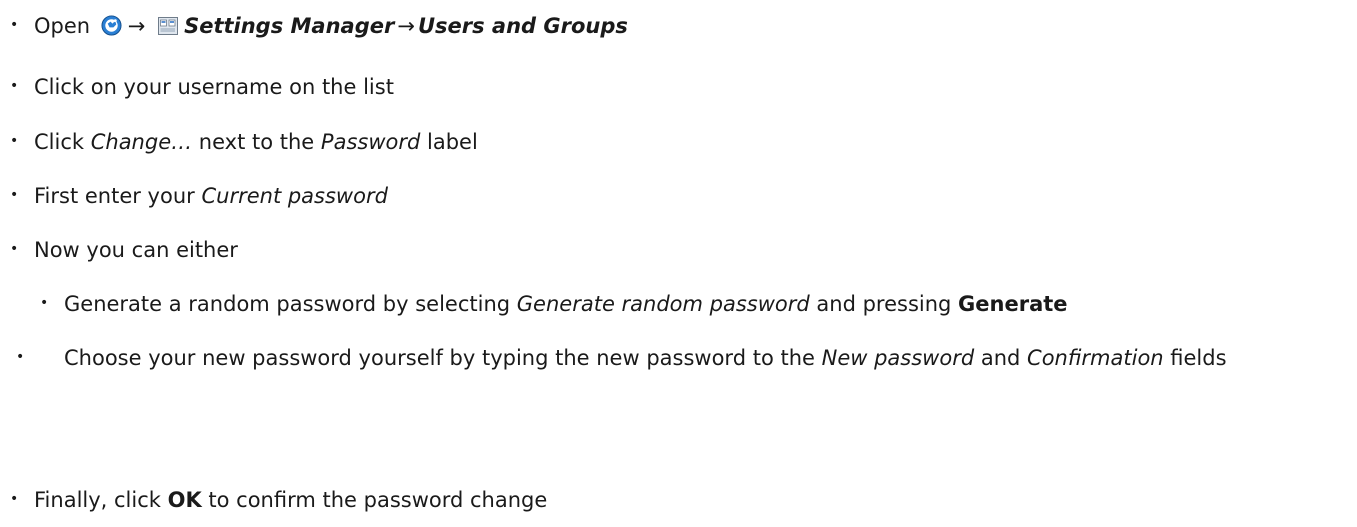 This screenshot has width=1357, height=527. I want to click on settings-manager-icon, so click(168, 26).